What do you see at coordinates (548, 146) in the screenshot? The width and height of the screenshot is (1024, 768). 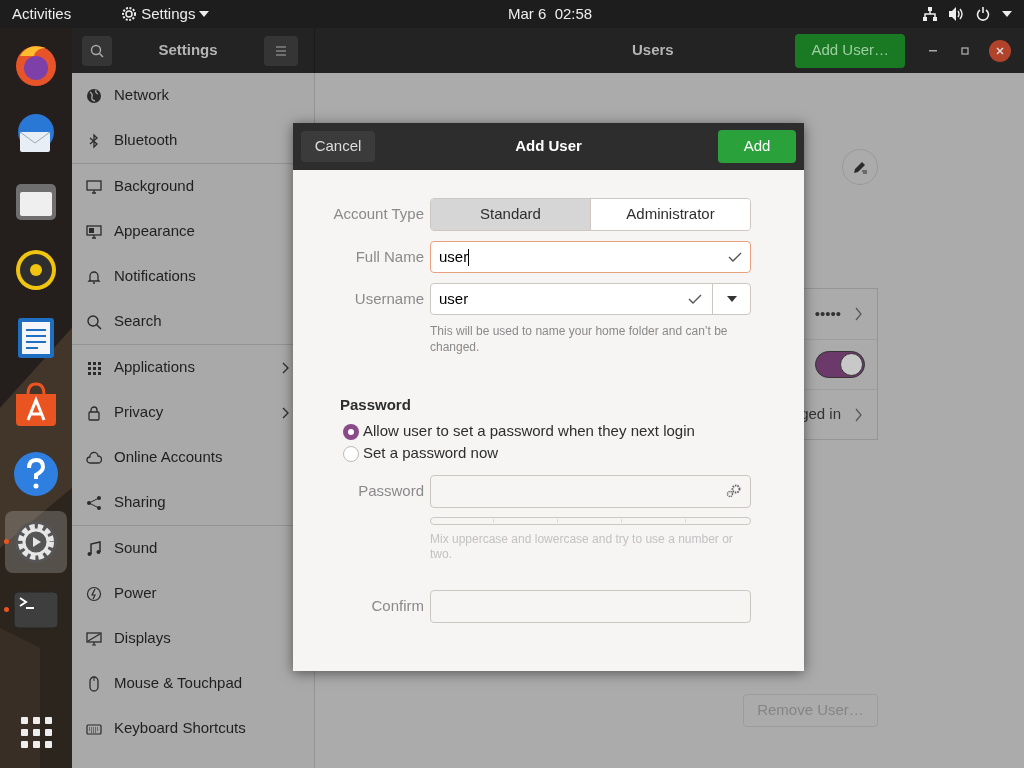 I see `dialog-title: Add User` at bounding box center [548, 146].